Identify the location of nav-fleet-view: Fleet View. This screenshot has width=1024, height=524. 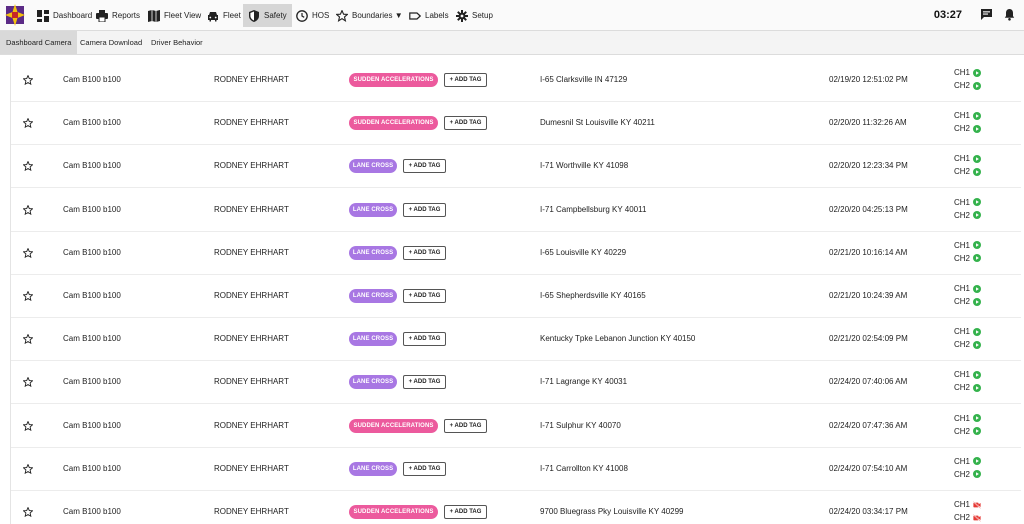
(174, 15).